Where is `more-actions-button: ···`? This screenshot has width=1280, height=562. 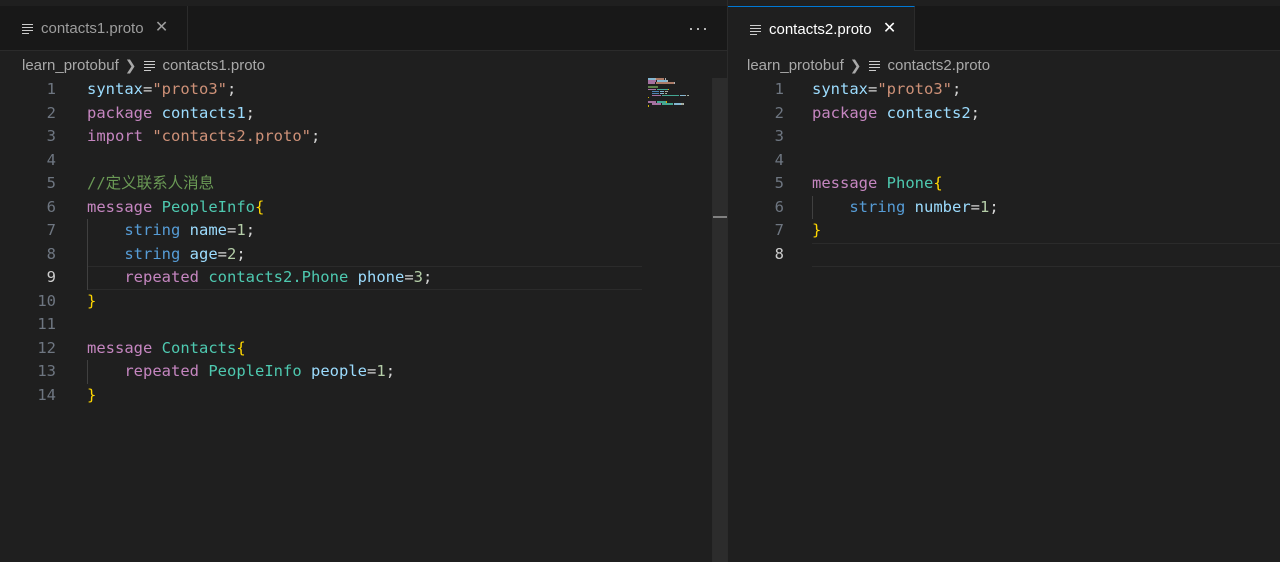
more-actions-button: ··· is located at coordinates (698, 28).